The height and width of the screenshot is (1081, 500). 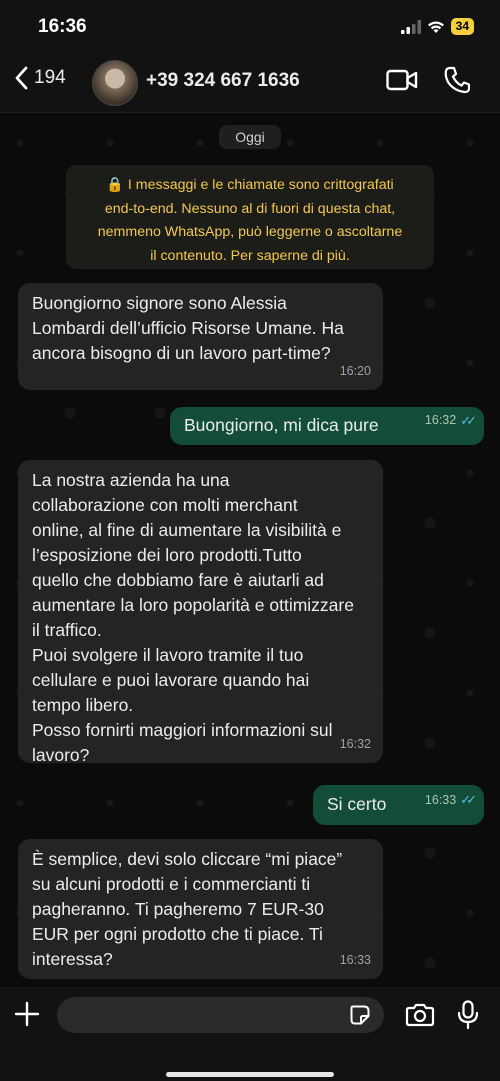 What do you see at coordinates (402, 80) in the screenshot?
I see `video-call-icon` at bounding box center [402, 80].